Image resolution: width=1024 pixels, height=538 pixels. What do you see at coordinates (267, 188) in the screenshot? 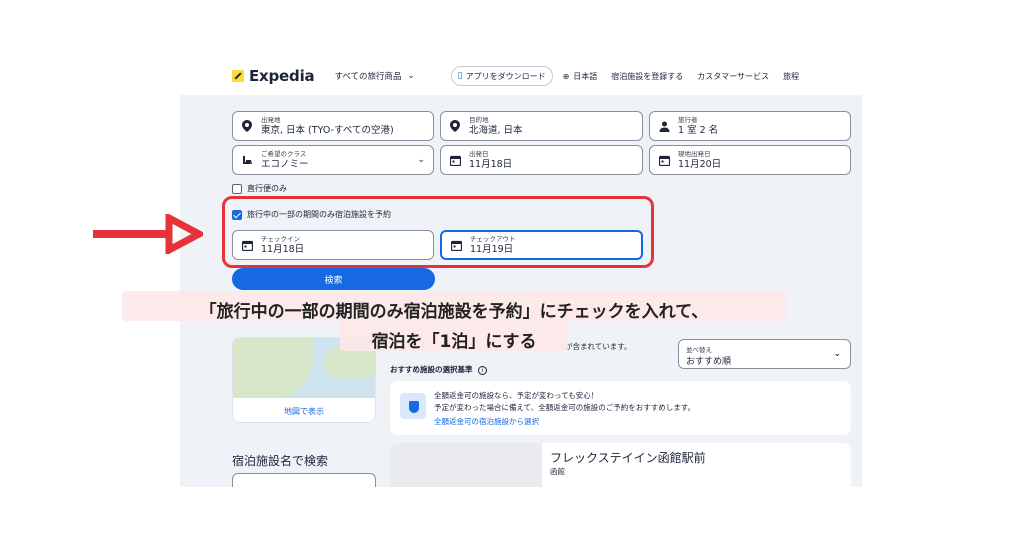
I see `direct-only-label: 直行便のみ` at bounding box center [267, 188].